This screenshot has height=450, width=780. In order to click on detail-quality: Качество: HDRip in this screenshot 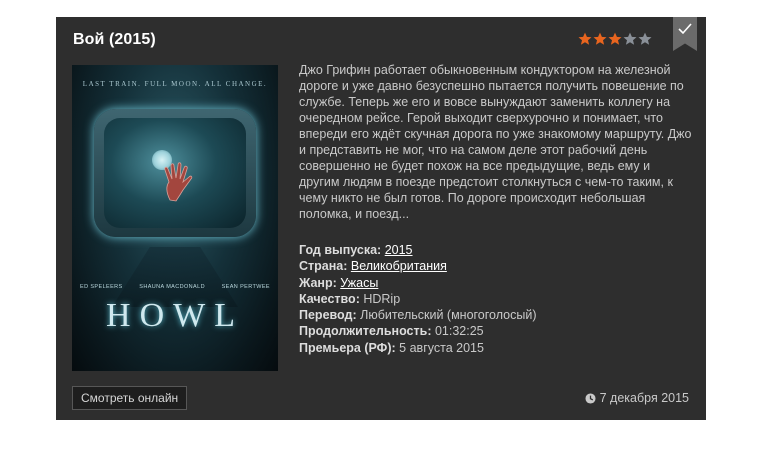, I will do `click(350, 298)`.